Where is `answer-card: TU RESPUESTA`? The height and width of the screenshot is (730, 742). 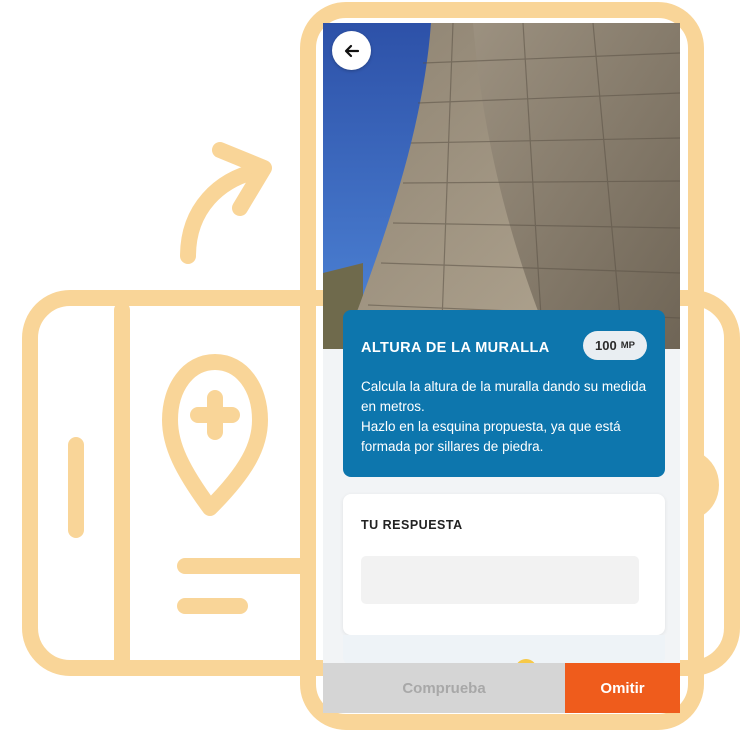
answer-card: TU RESPUESTA is located at coordinates (504, 564).